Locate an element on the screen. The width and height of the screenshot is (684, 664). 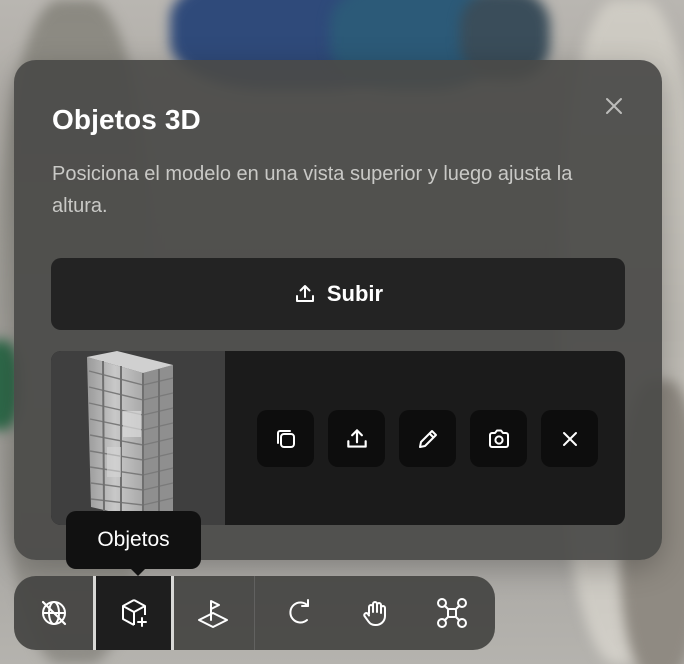
bottom-toolbar is located at coordinates (254, 613).